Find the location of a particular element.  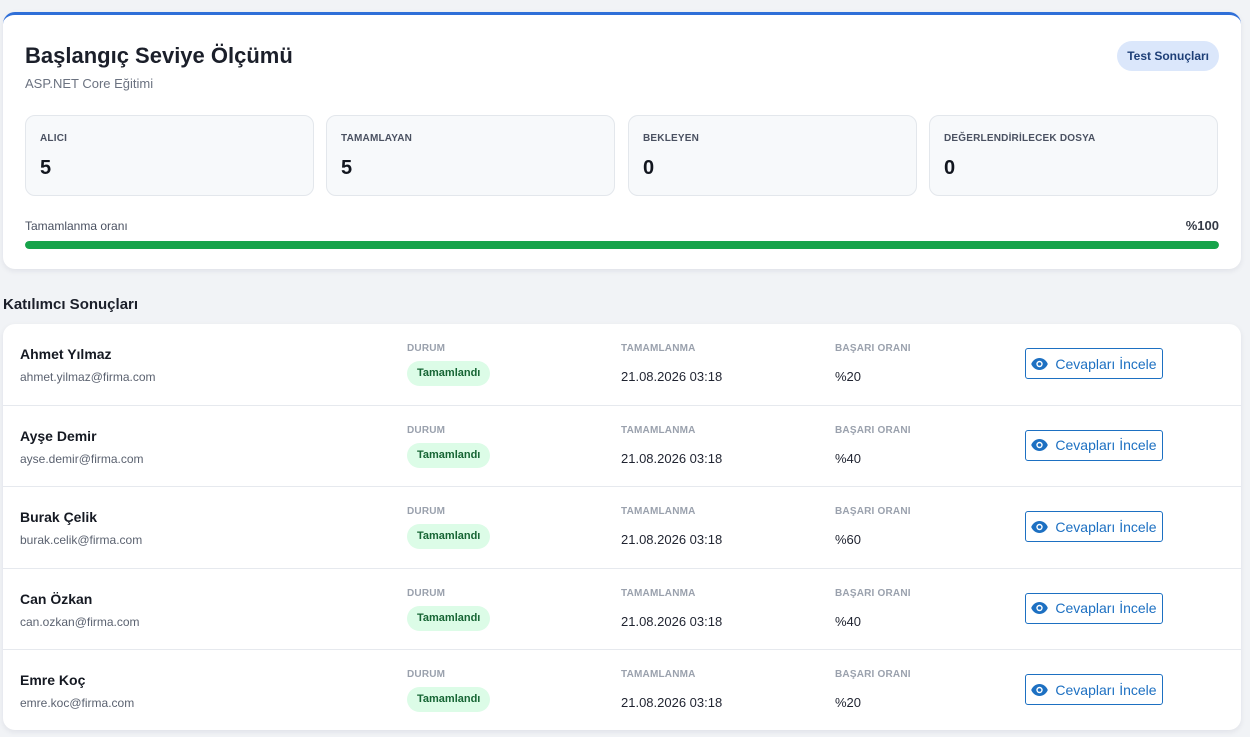

participant-email: burak.celik@firma.com is located at coordinates (81, 540).